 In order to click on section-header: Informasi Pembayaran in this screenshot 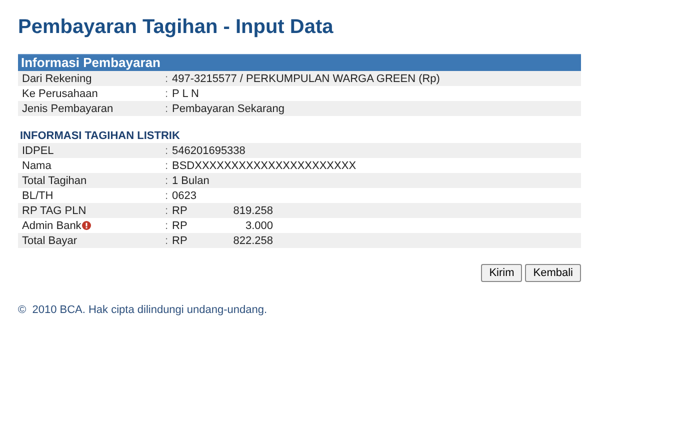, I will do `click(299, 62)`.